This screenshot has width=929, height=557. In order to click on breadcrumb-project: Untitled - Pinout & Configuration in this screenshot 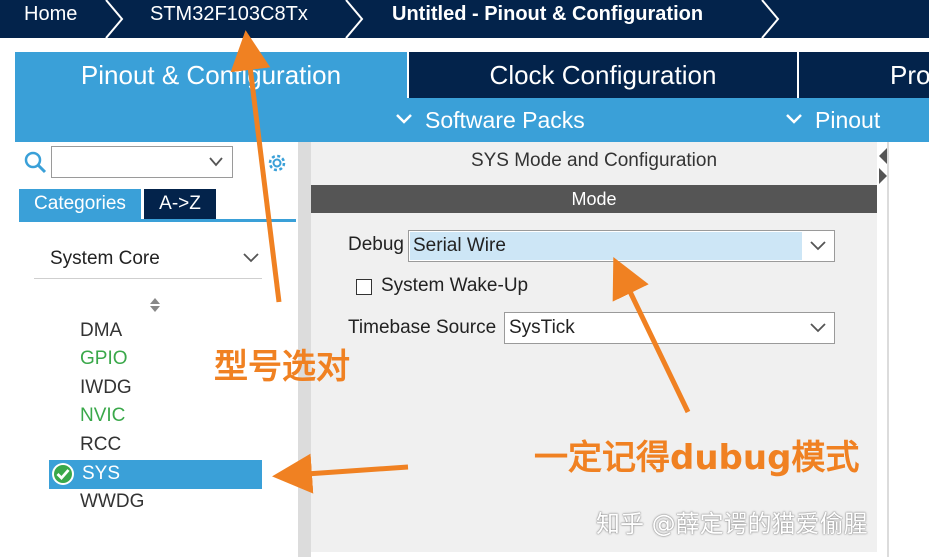, I will do `click(547, 15)`.